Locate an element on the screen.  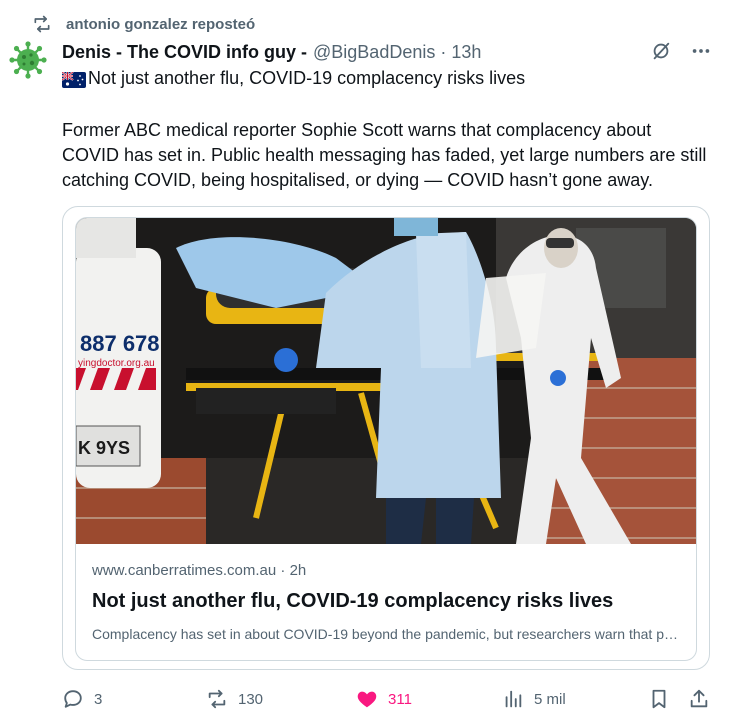
grok-icon is located at coordinates (661, 51).